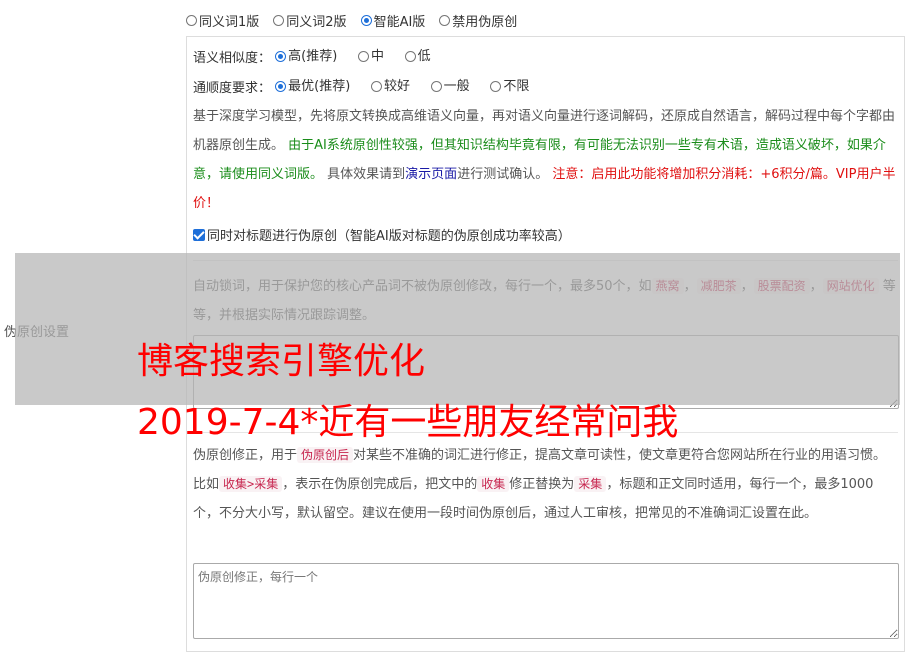  I want to click on fluency-option-any: 不限, so click(509, 86).